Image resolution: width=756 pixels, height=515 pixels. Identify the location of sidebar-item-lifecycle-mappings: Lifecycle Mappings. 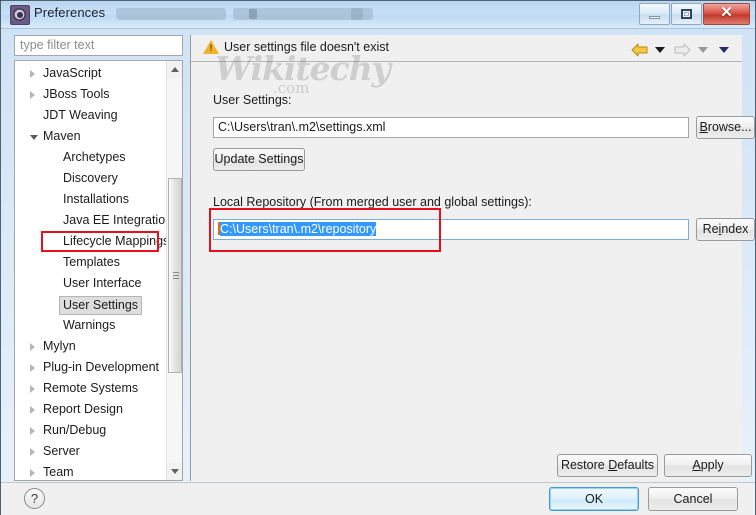
(92, 241).